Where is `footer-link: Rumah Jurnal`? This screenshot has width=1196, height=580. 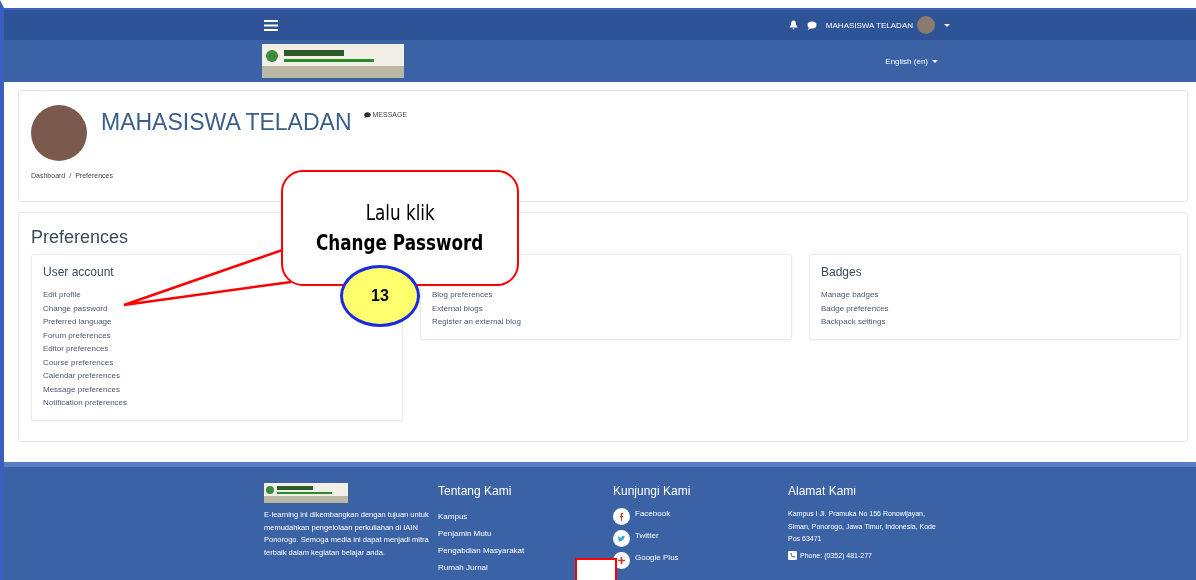
footer-link: Rumah Jurnal is located at coordinates (463, 567).